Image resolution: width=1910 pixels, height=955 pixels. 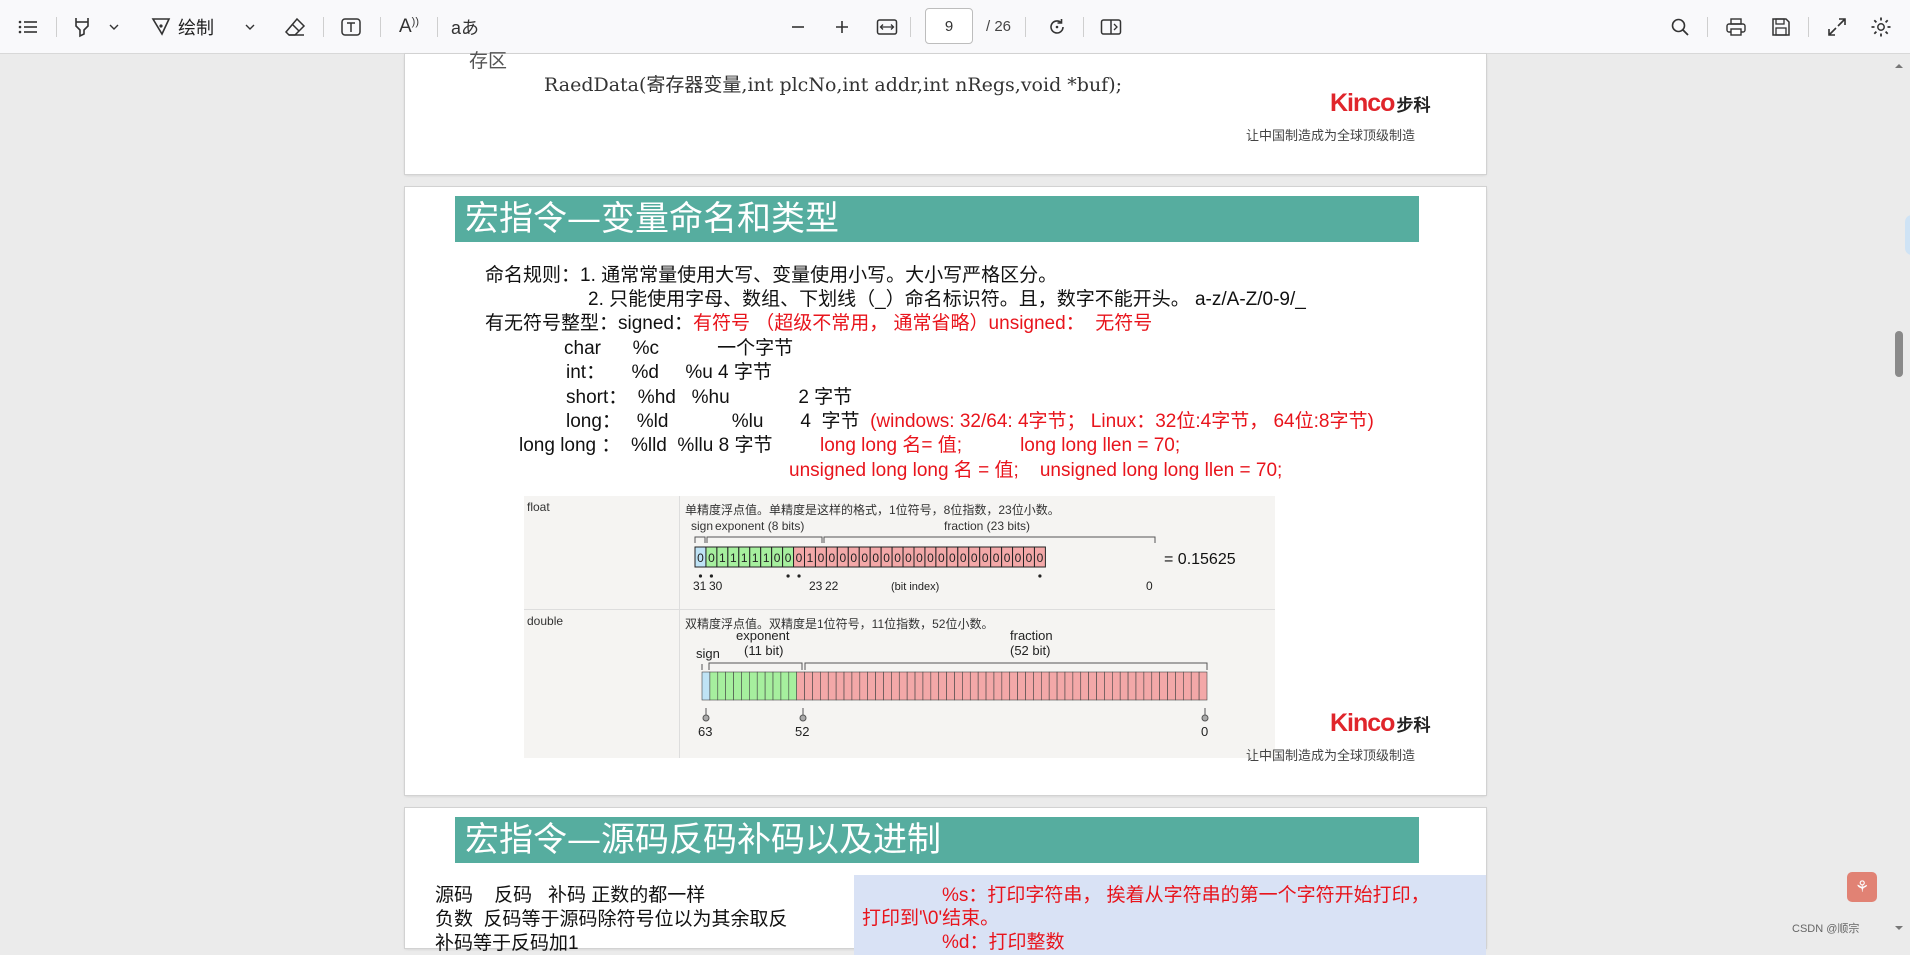 I want to click on double-exp-label: exponent, so click(x=763, y=635).